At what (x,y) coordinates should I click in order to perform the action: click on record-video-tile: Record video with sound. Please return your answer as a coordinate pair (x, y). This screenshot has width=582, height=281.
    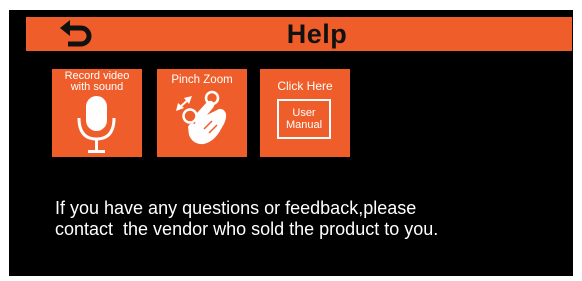
    Looking at the image, I should click on (97, 113).